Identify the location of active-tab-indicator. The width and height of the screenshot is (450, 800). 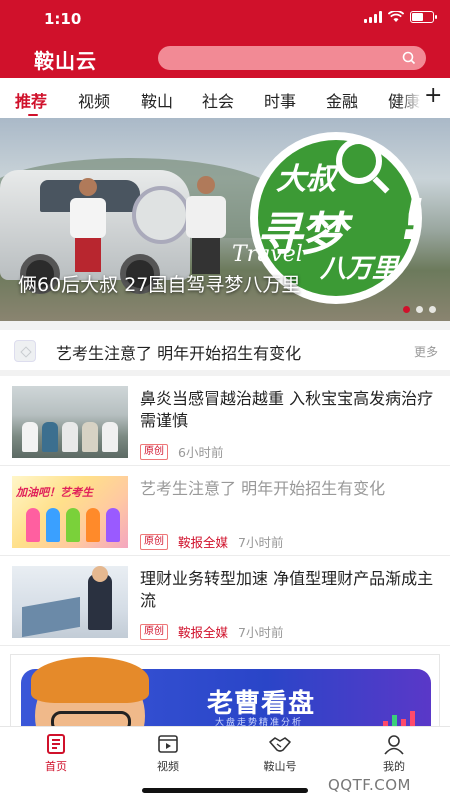
(33, 115).